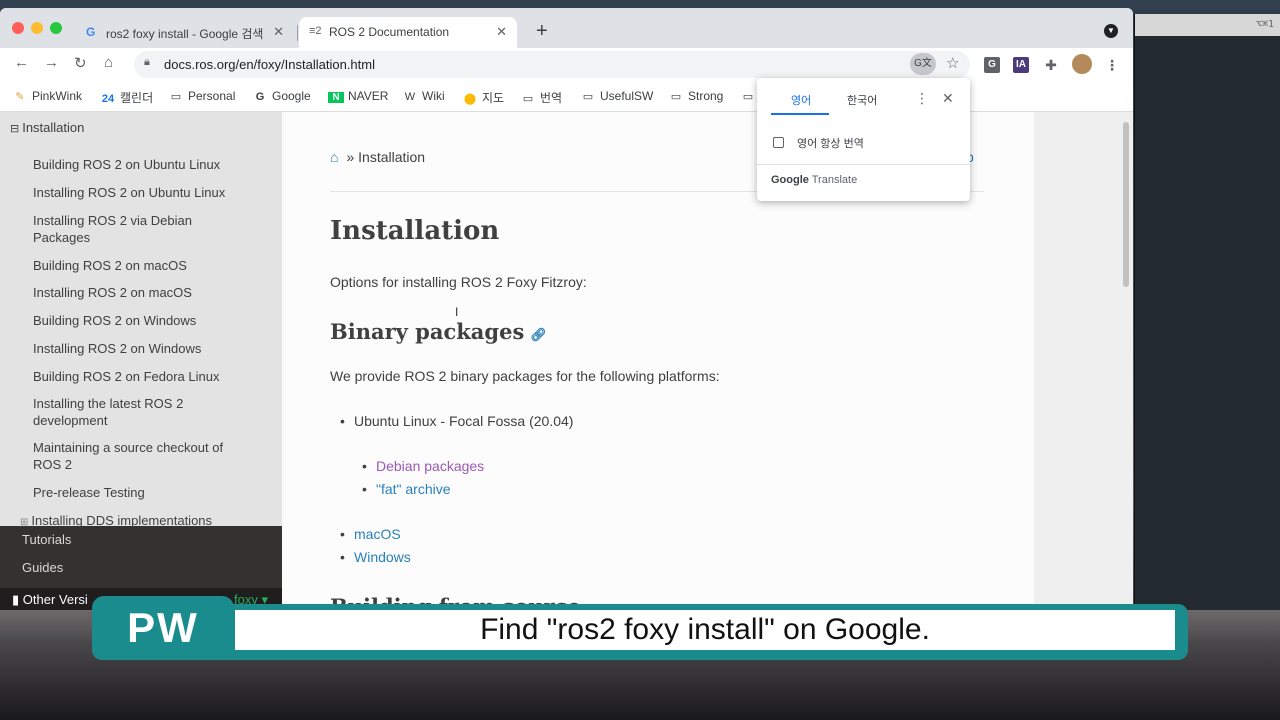 This screenshot has width=1280, height=720. I want to click on bookmark-pinkwink: ✎ PinkWink, so click(47, 96).